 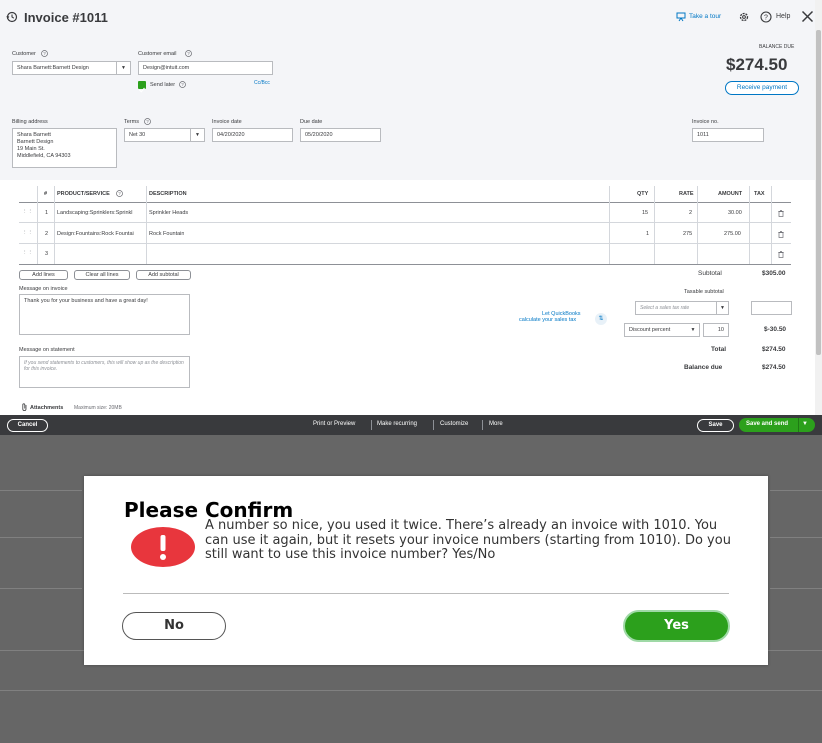 I want to click on send-later-label: Send later, so click(x=163, y=85).